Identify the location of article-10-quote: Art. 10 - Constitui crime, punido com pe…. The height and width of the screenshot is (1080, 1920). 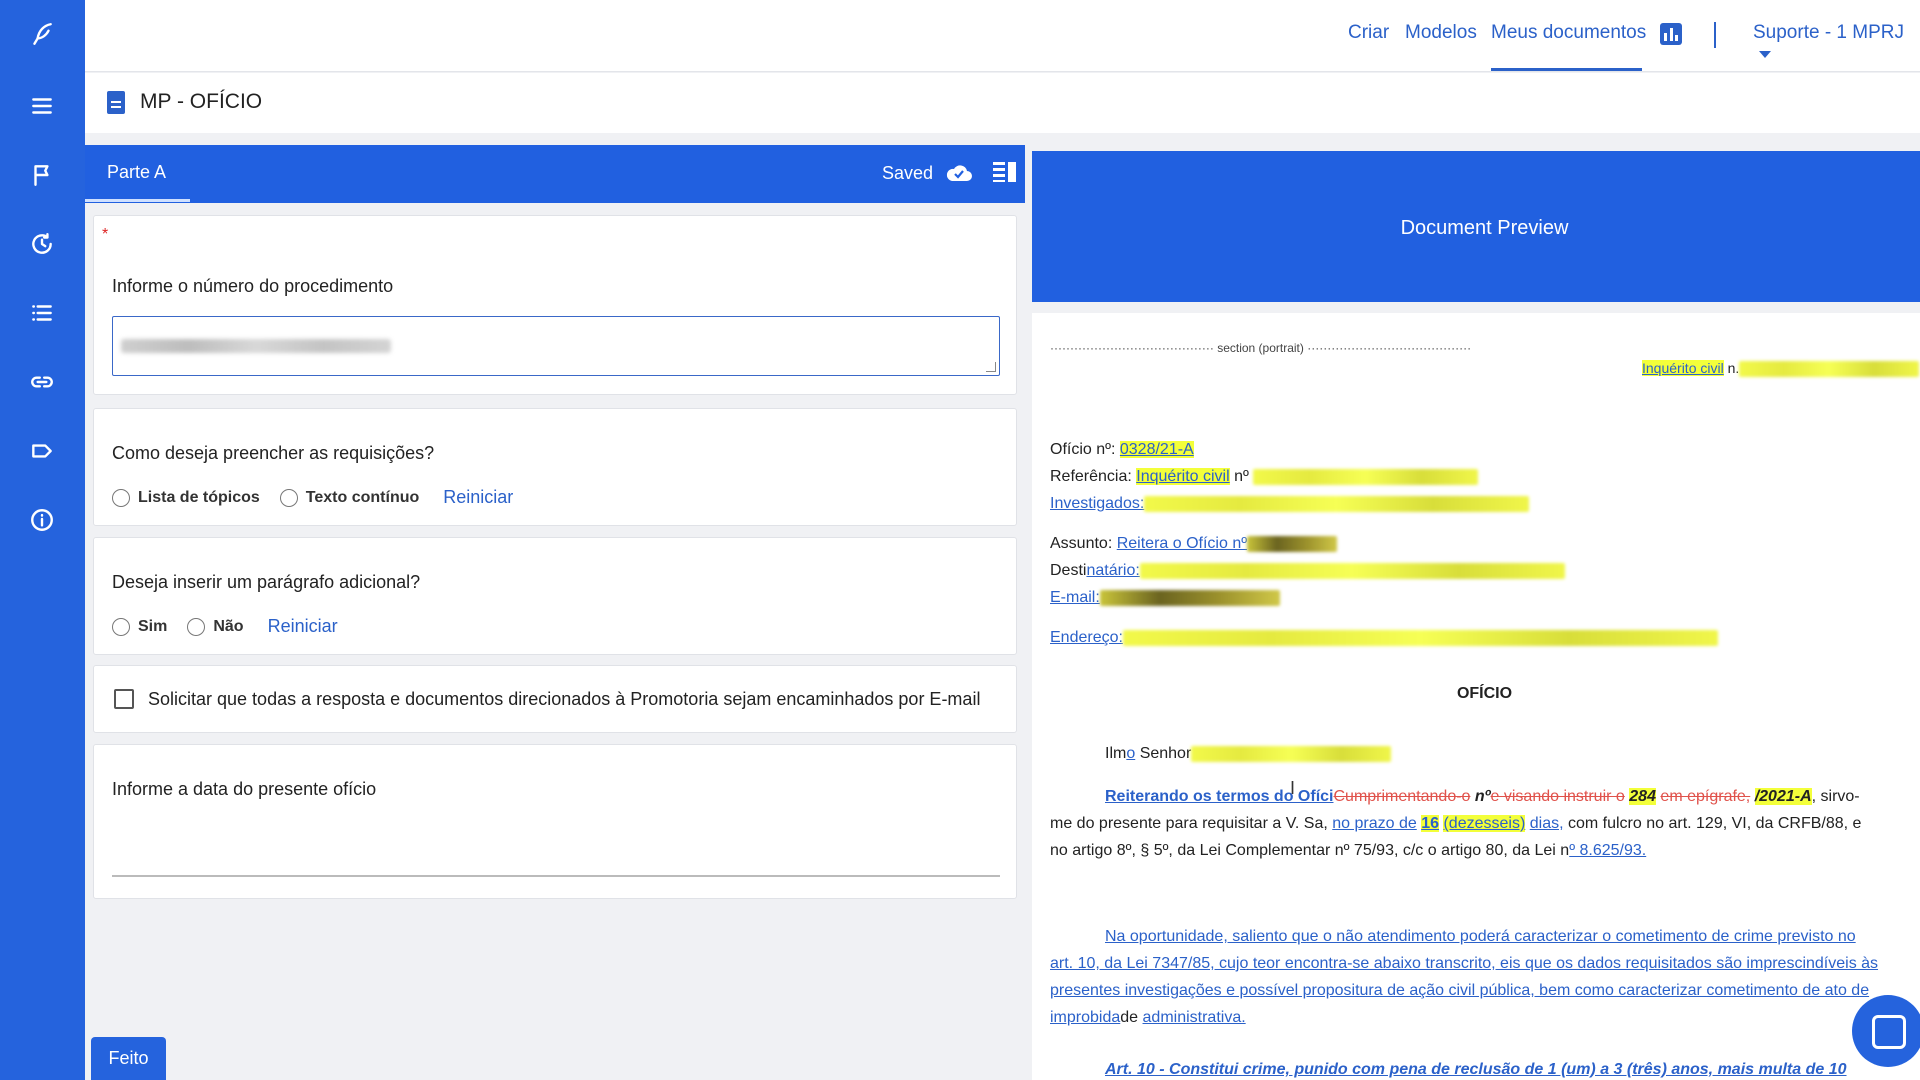
(1476, 1068).